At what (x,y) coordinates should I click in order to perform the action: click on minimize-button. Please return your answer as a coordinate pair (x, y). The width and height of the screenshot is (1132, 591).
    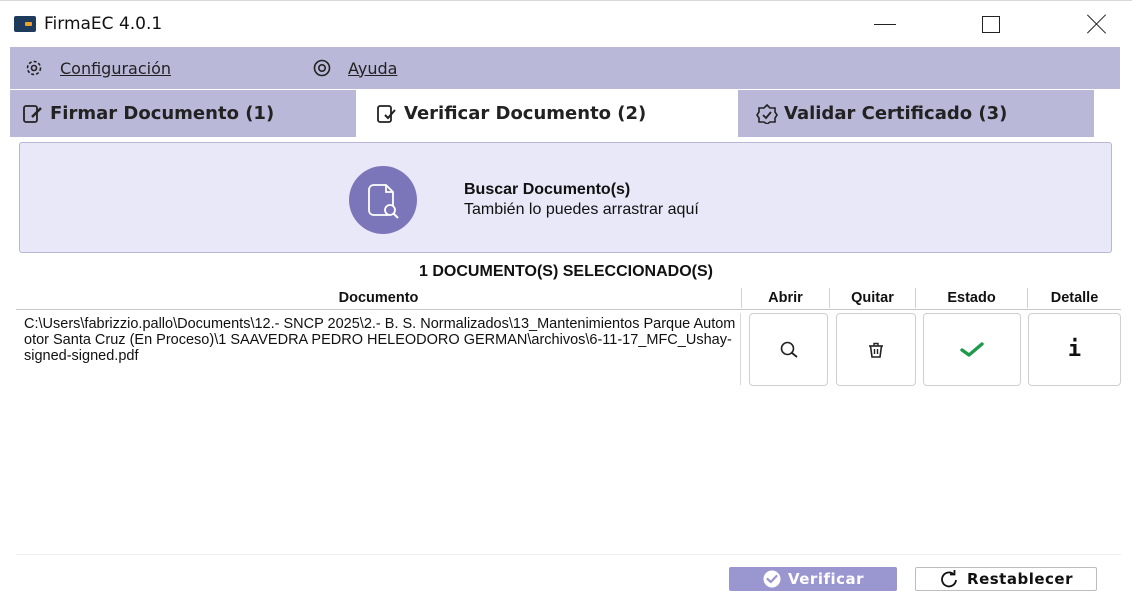
    Looking at the image, I should click on (885, 24).